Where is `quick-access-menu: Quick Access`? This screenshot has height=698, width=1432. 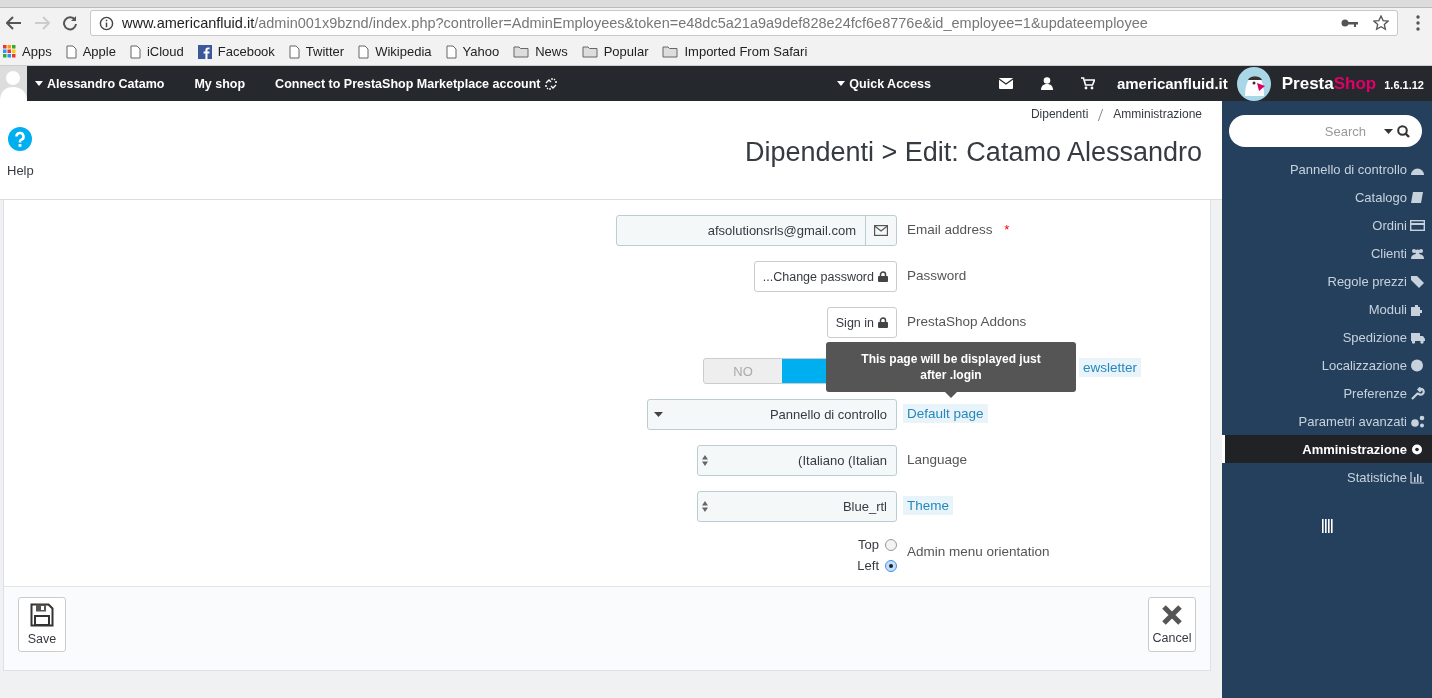
quick-access-menu: Quick Access is located at coordinates (884, 83).